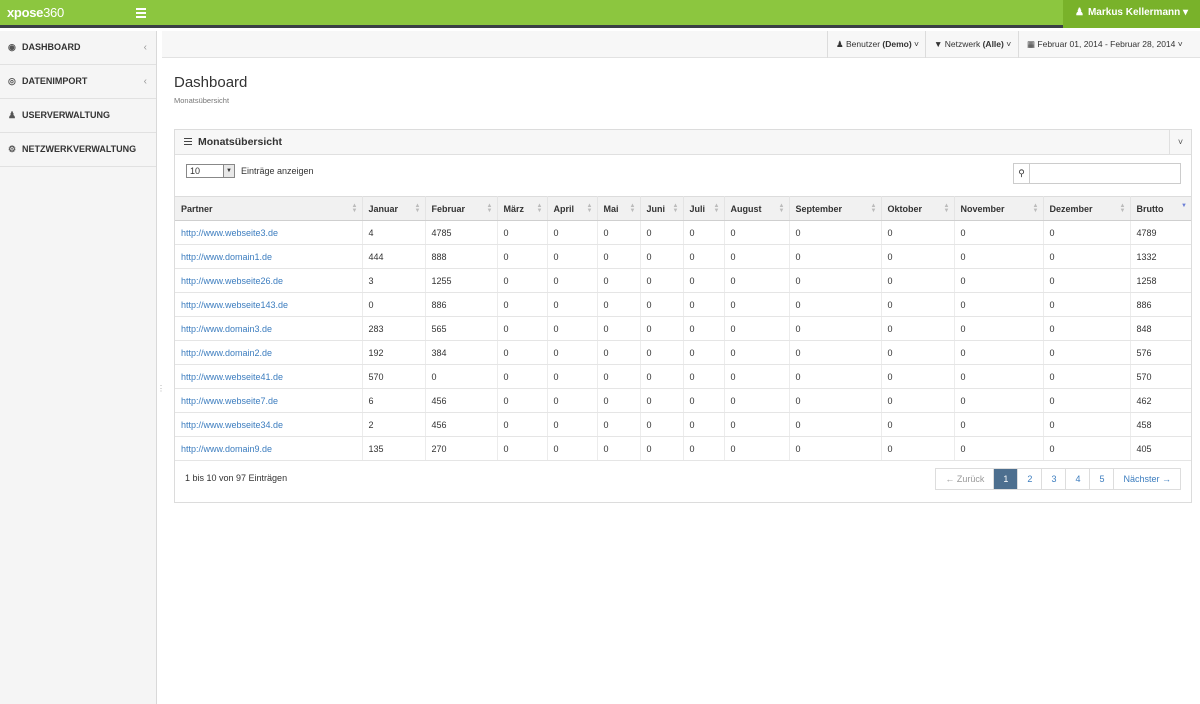 This screenshot has width=1200, height=704. I want to click on page-button-5: 5, so click(1102, 479).